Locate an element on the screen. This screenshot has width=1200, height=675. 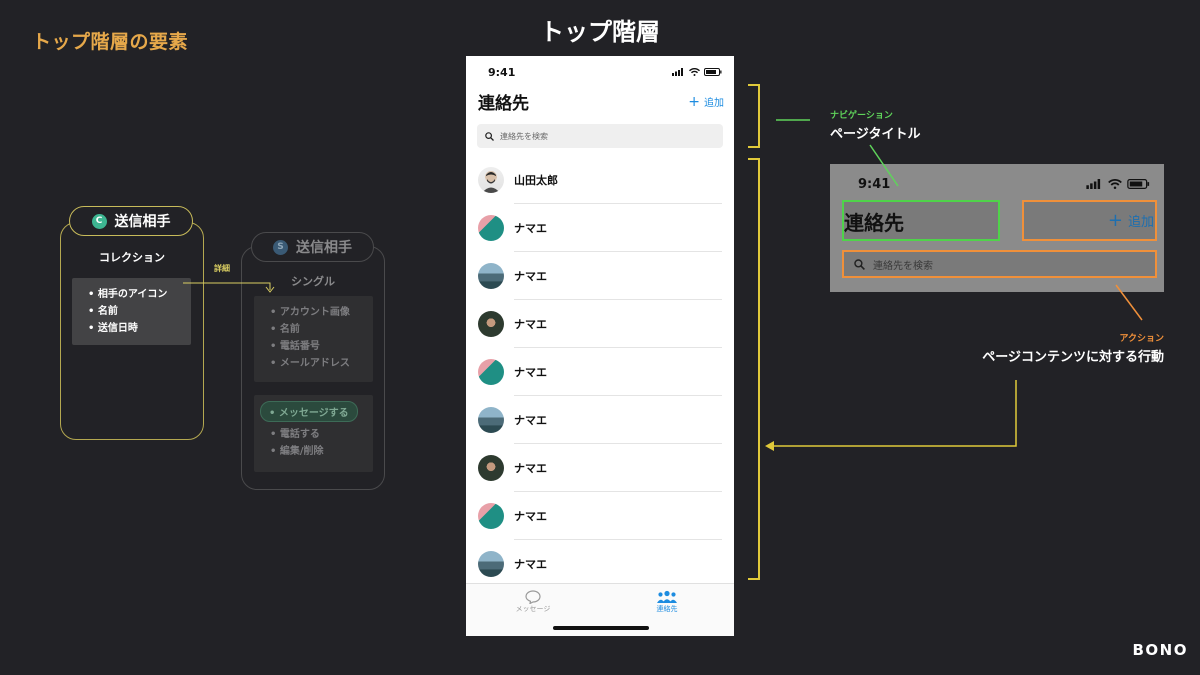
nav-title: 連絡先 is located at coordinates (503, 104).